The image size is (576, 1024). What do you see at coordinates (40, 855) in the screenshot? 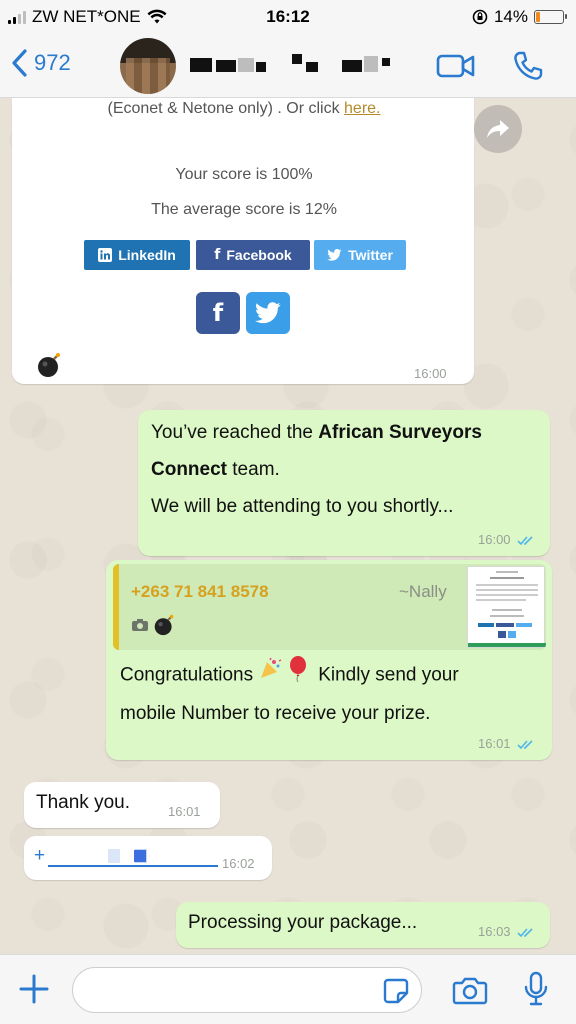
I see `phone-prefix: +` at bounding box center [40, 855].